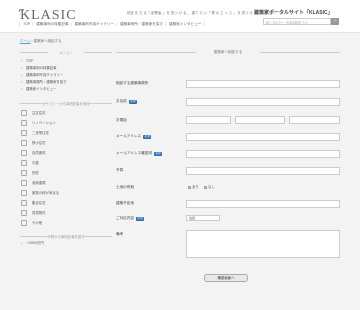 The height and width of the screenshot is (310, 360). What do you see at coordinates (66, 153) in the screenshot?
I see `category-item: 自然素材` at bounding box center [66, 153].